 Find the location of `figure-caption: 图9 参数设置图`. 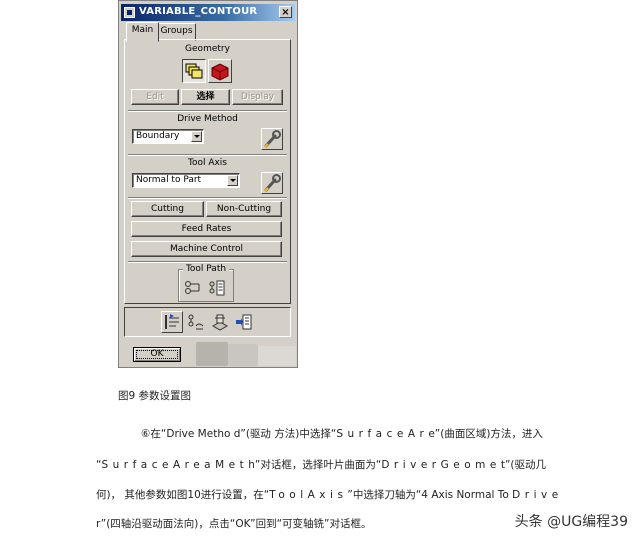

figure-caption: 图9 参数设置图 is located at coordinates (155, 396).